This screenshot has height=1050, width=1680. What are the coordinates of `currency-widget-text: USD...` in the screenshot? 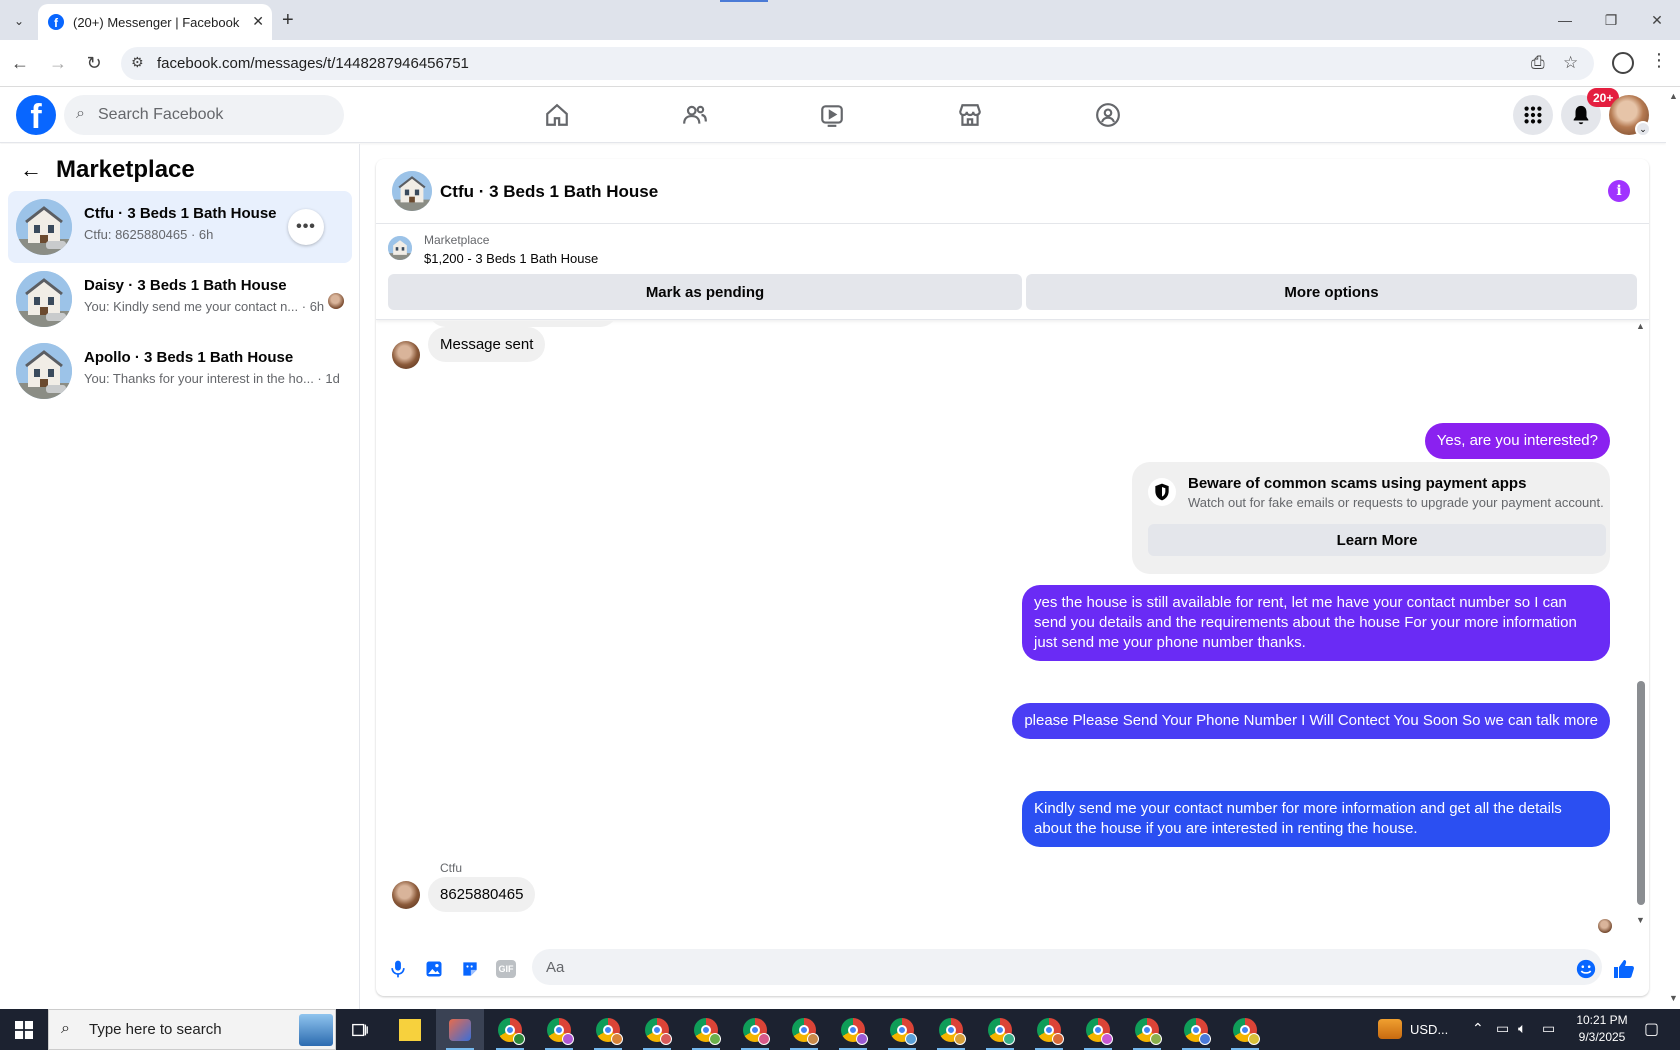 It's located at (1429, 1029).